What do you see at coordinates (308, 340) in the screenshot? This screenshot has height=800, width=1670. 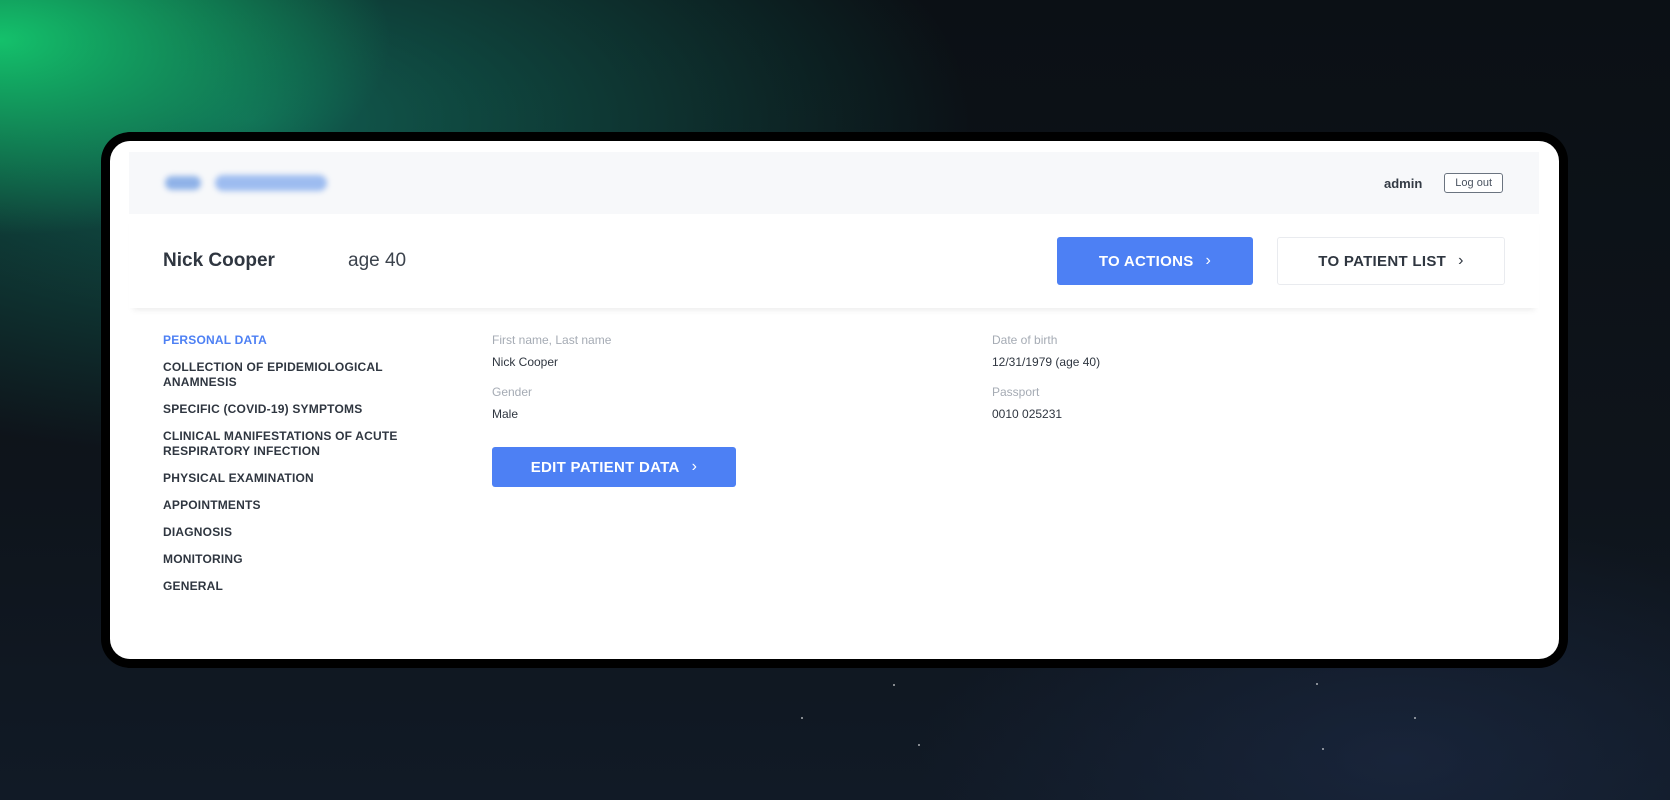 I see `nav-item-personal-data: PERSONAL DATA` at bounding box center [308, 340].